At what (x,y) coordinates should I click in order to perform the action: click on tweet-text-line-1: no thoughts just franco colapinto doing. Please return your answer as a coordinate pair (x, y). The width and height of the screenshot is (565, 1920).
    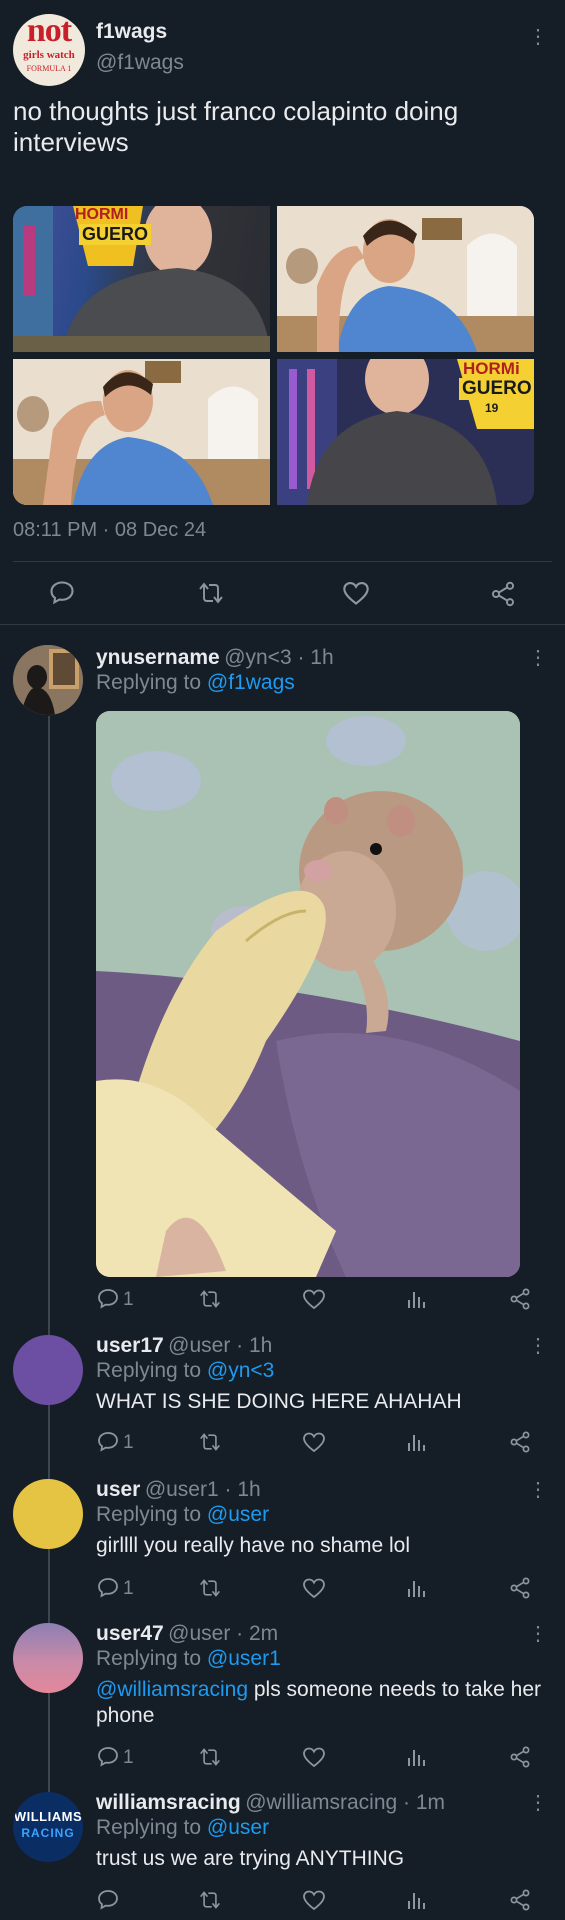
    Looking at the image, I should click on (236, 111).